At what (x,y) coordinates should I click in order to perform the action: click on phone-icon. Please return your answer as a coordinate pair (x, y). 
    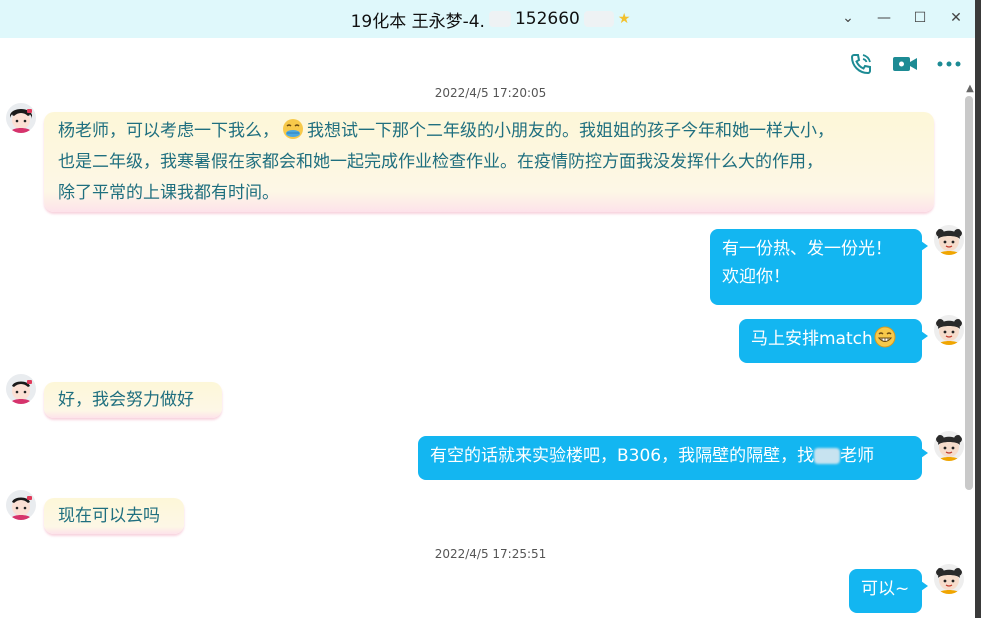
    Looking at the image, I should click on (861, 64).